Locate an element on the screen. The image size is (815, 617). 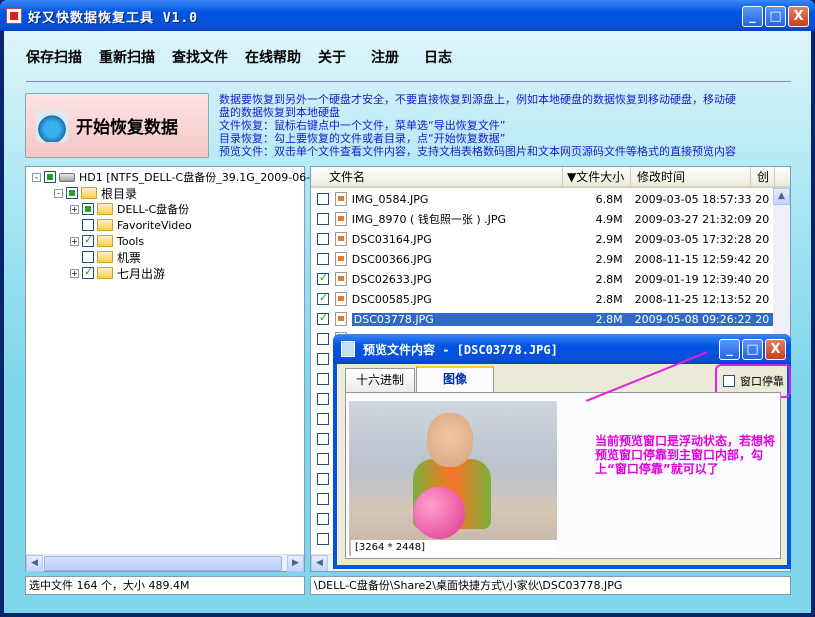
start-recovery-button: 开始恢复数据 is located at coordinates (117, 125).